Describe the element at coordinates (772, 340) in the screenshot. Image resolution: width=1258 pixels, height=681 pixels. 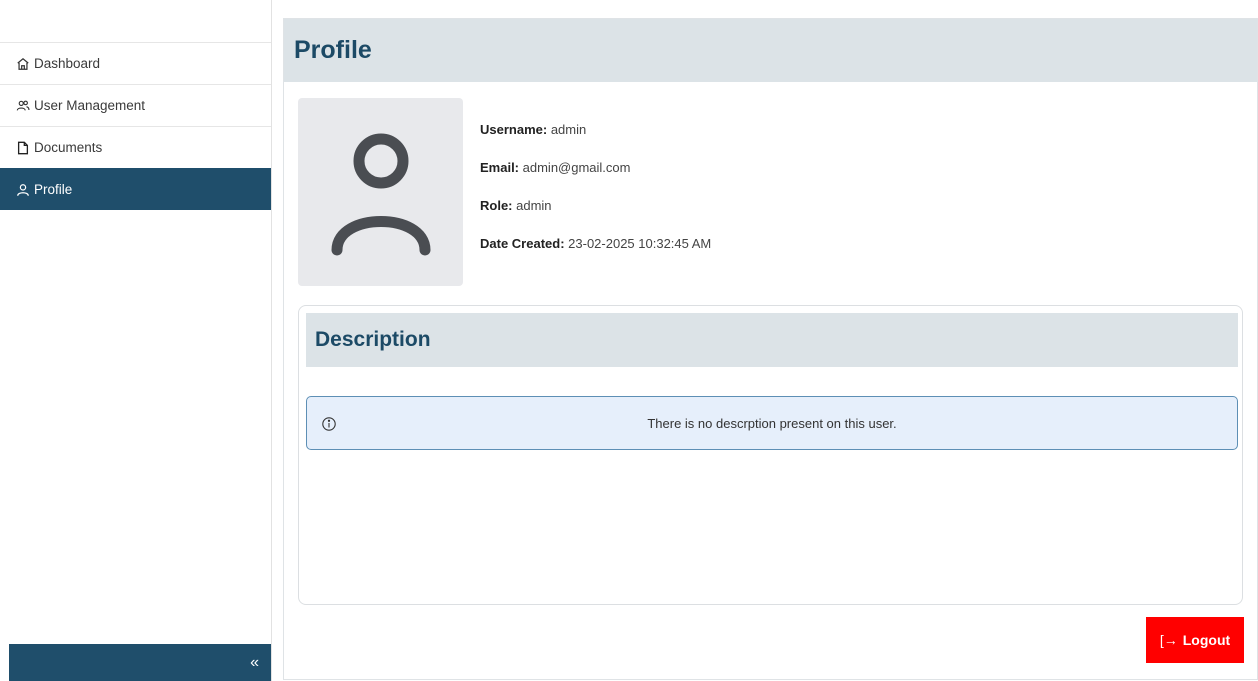
I see `description-header: Description` at that location.